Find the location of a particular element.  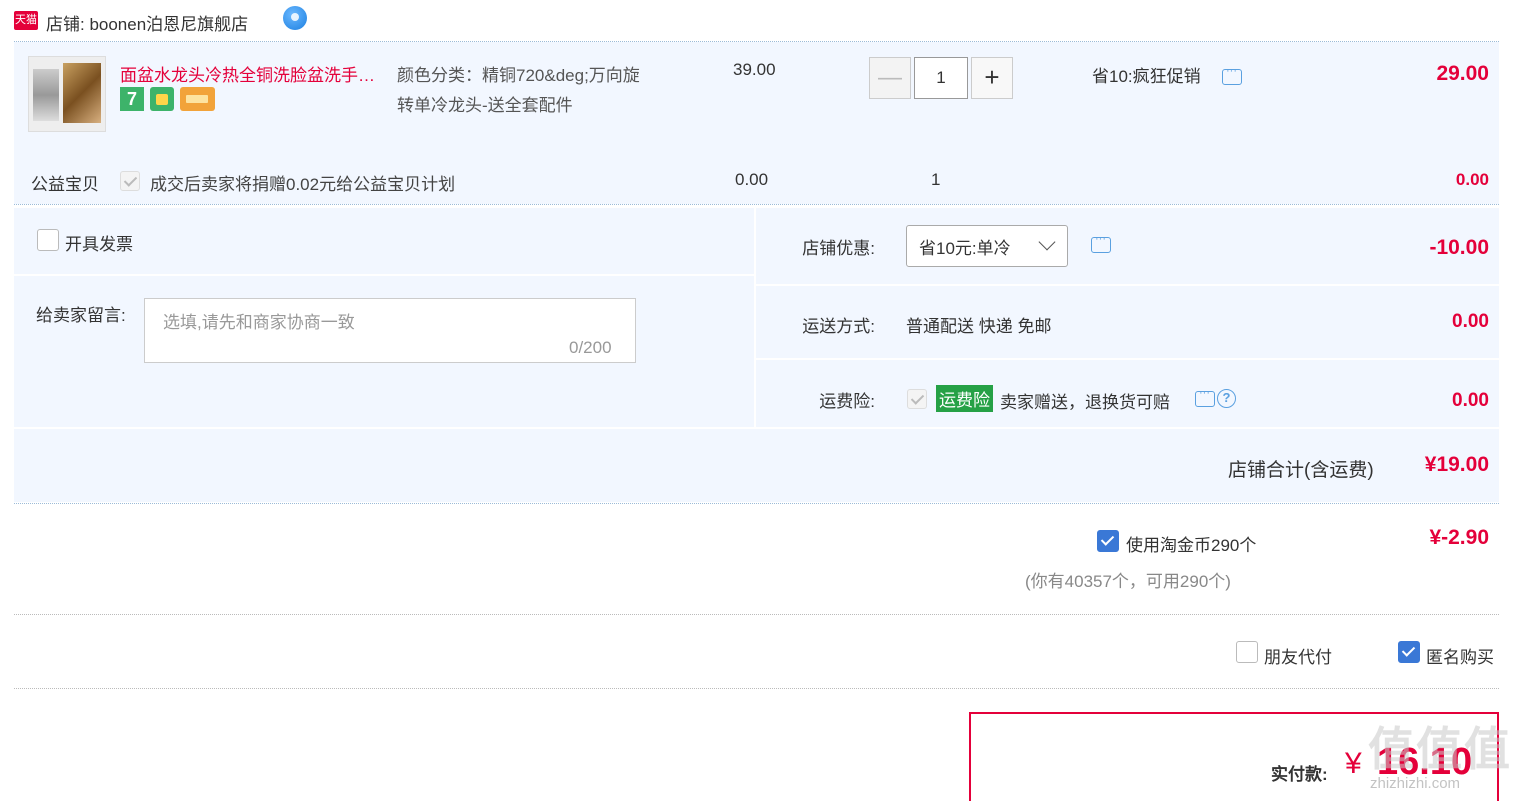

invoice-label: 开具发票 is located at coordinates (99, 244).